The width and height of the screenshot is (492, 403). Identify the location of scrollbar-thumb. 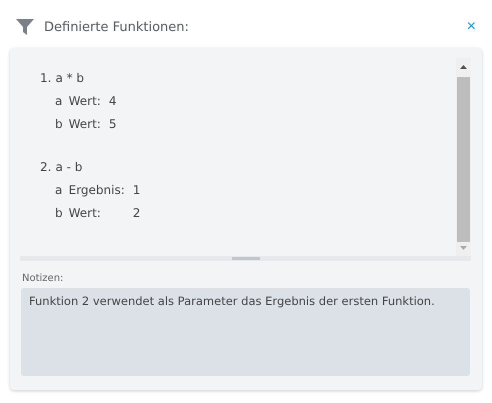
(463, 159).